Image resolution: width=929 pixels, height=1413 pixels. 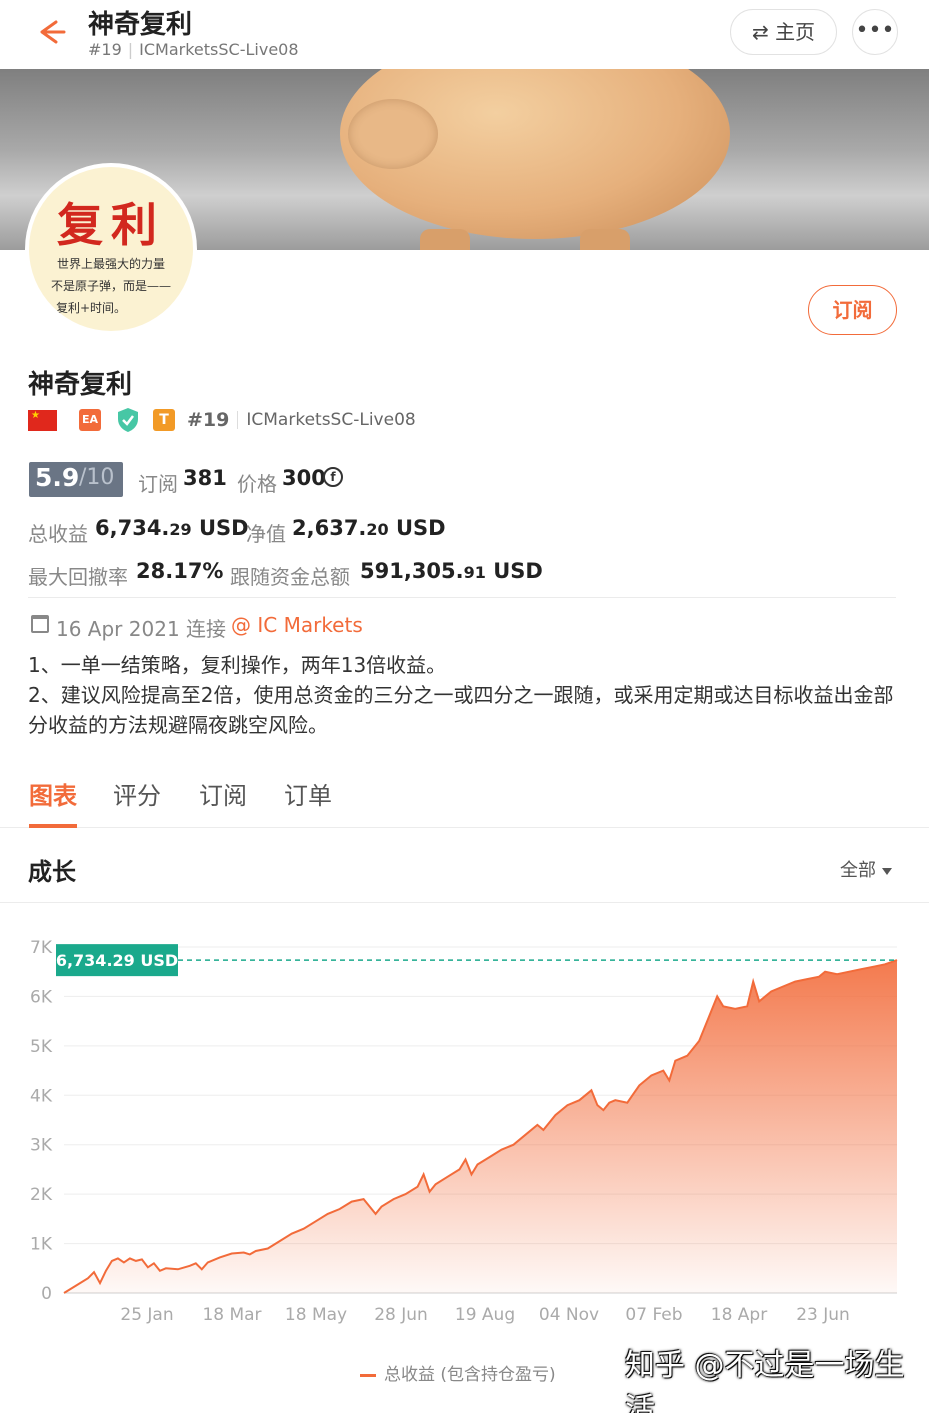 What do you see at coordinates (208, 420) in the screenshot?
I see `rank-badge: #19` at bounding box center [208, 420].